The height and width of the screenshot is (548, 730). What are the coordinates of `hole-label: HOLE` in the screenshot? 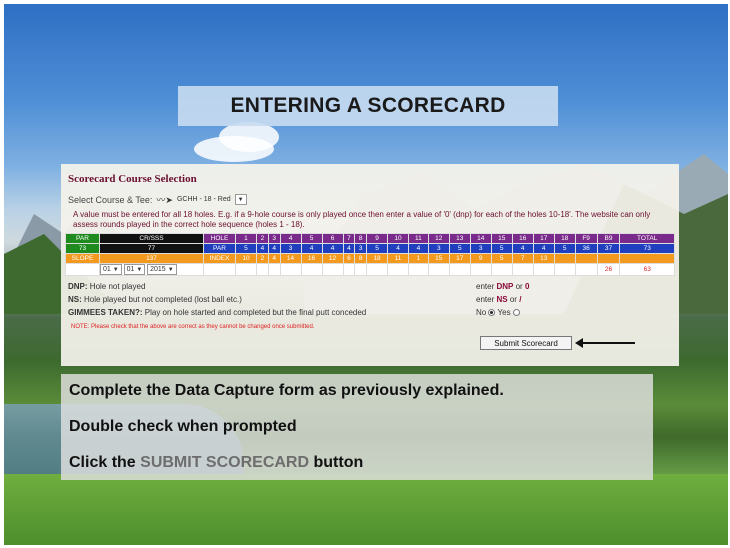 It's located at (219, 238).